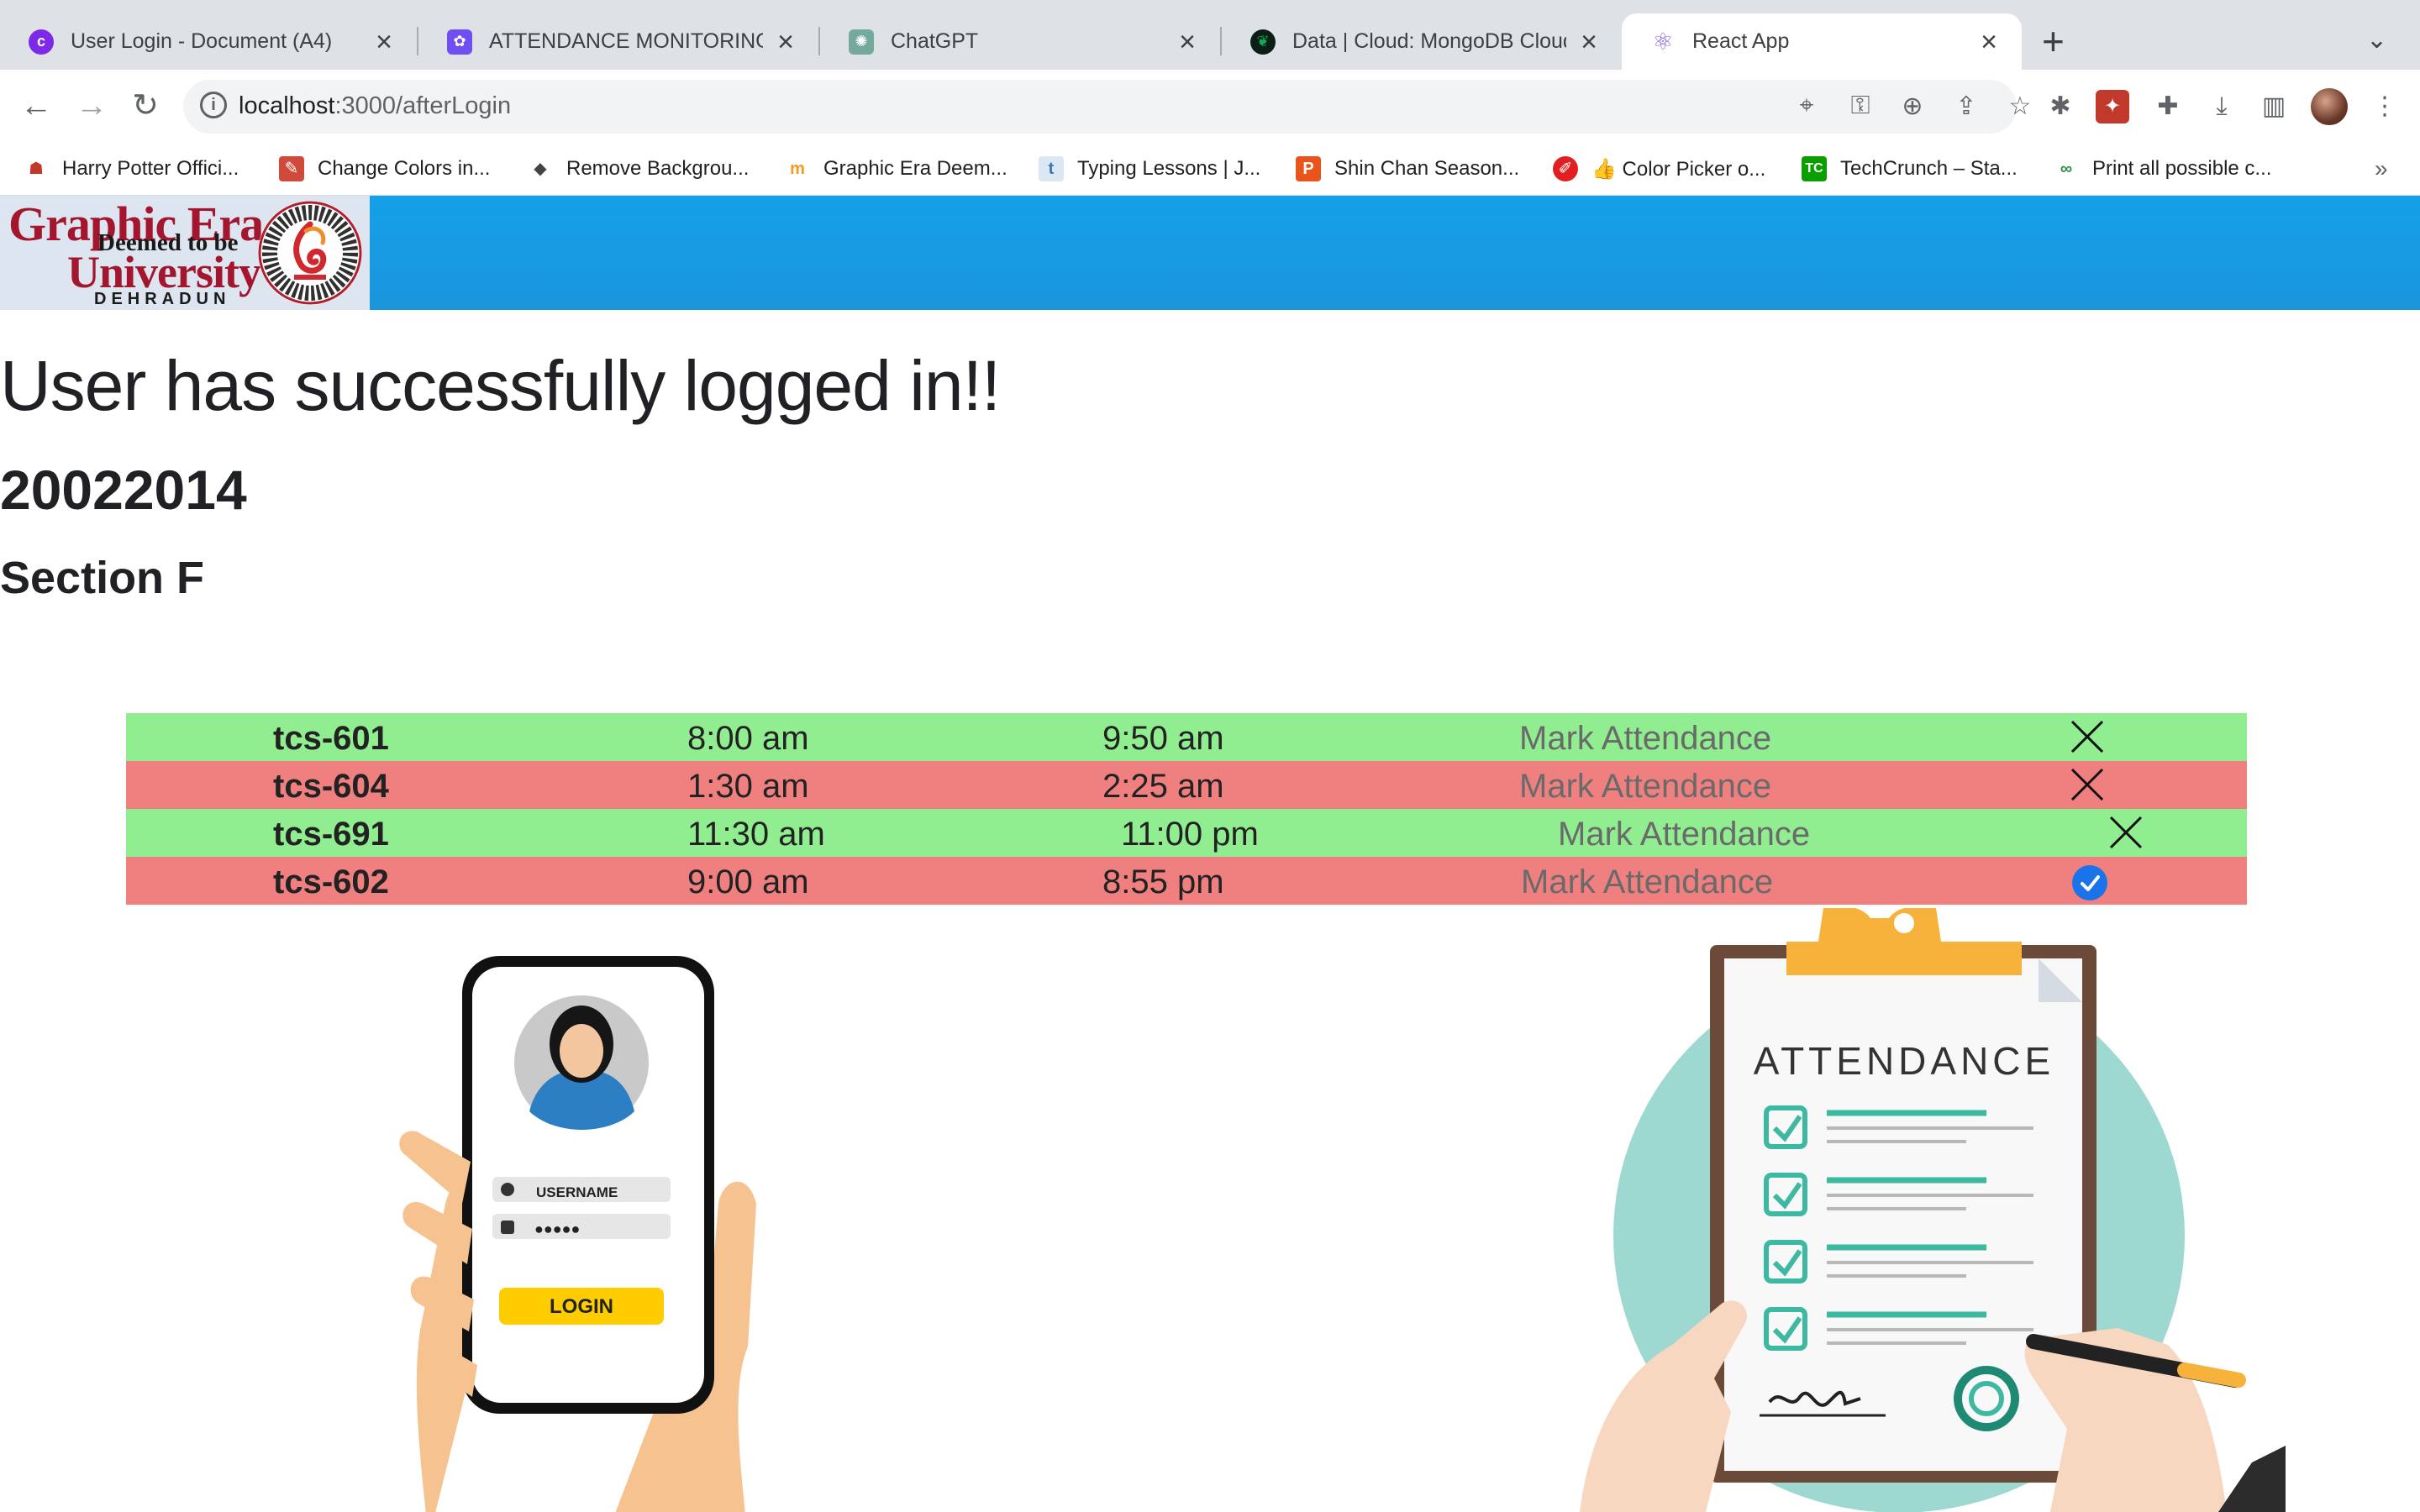  Describe the element at coordinates (1163, 882) in the screenshot. I see `end-time: 8:55 pm` at that location.